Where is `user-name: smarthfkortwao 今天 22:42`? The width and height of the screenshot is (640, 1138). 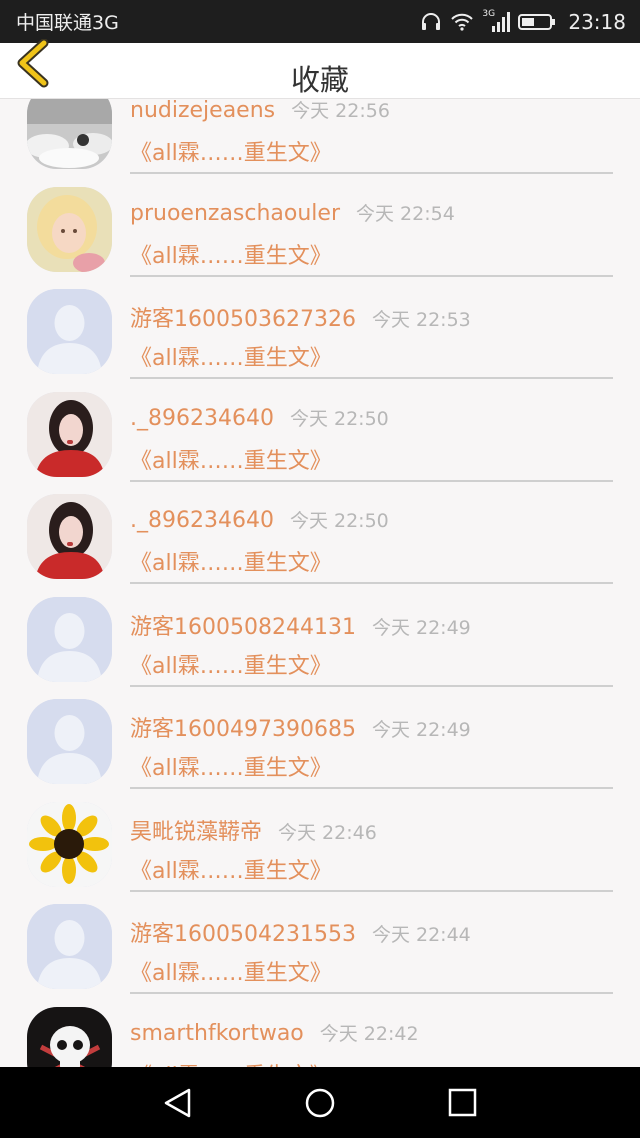
user-name: smarthfkortwao 今天 22:42 is located at coordinates (274, 1032).